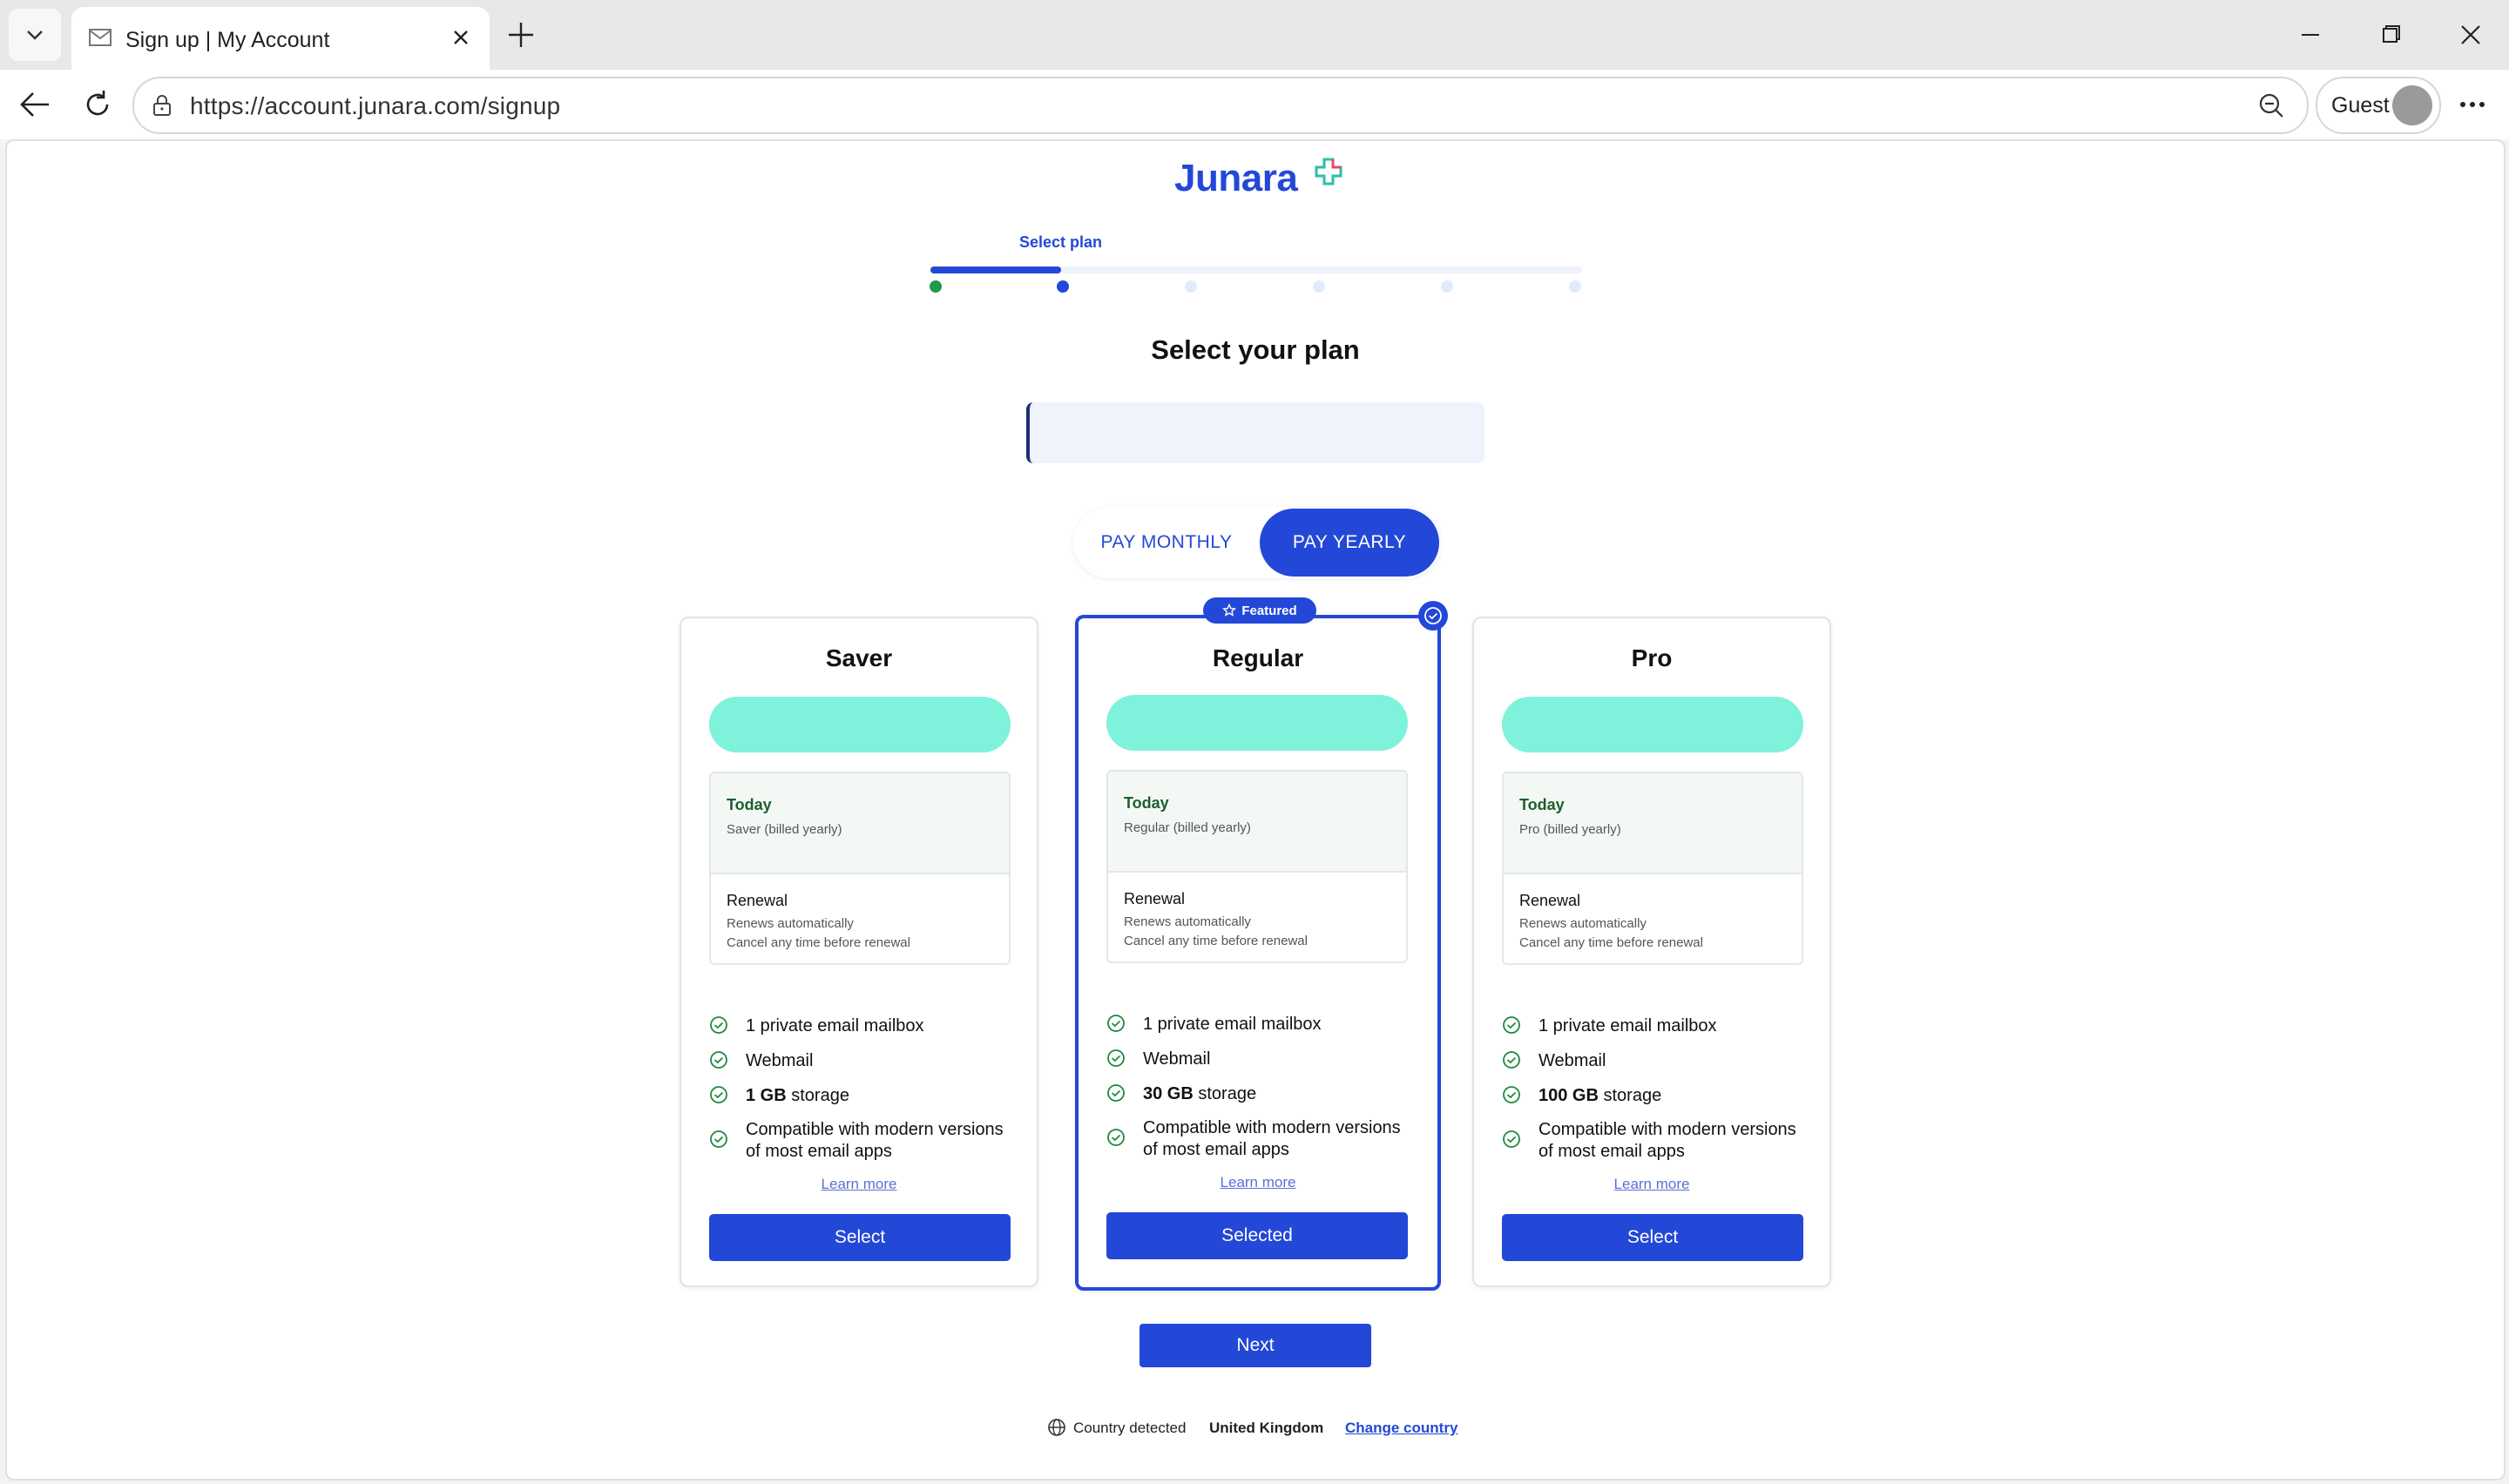  I want to click on reload-icon, so click(97, 104).